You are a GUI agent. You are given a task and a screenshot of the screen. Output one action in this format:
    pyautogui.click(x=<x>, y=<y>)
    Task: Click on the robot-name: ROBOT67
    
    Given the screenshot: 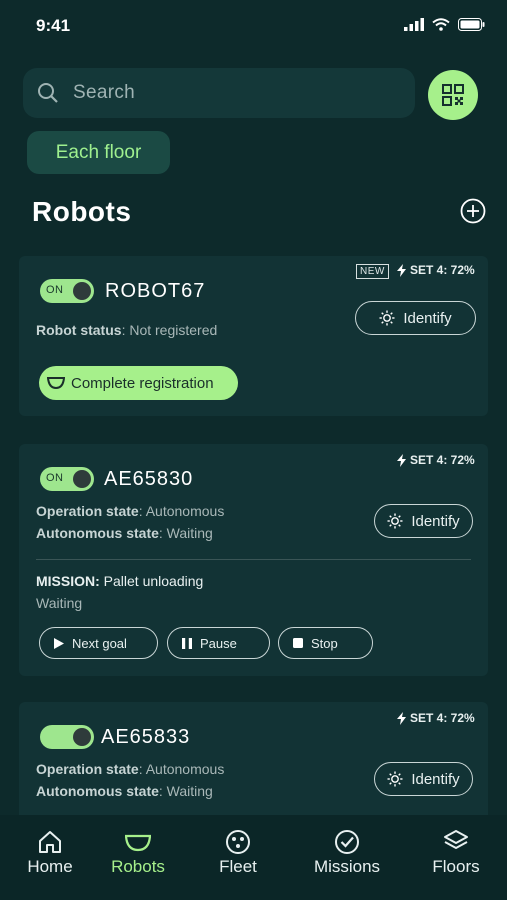 What is the action you would take?
    pyautogui.click(x=155, y=291)
    